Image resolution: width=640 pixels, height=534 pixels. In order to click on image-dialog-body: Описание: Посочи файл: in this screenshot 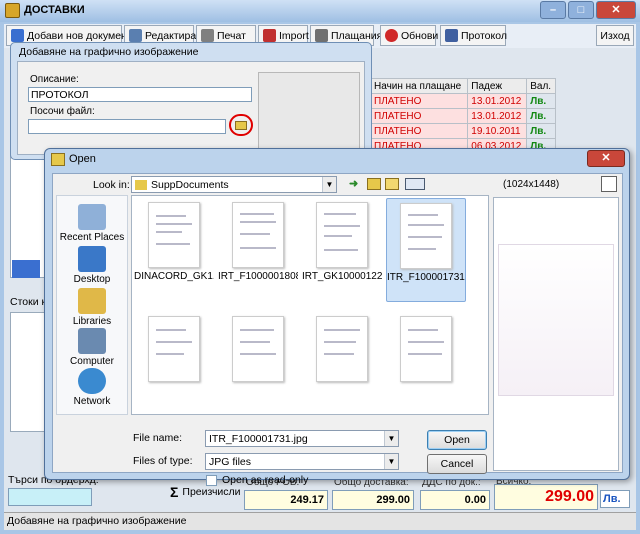, I will do `click(191, 108)`.